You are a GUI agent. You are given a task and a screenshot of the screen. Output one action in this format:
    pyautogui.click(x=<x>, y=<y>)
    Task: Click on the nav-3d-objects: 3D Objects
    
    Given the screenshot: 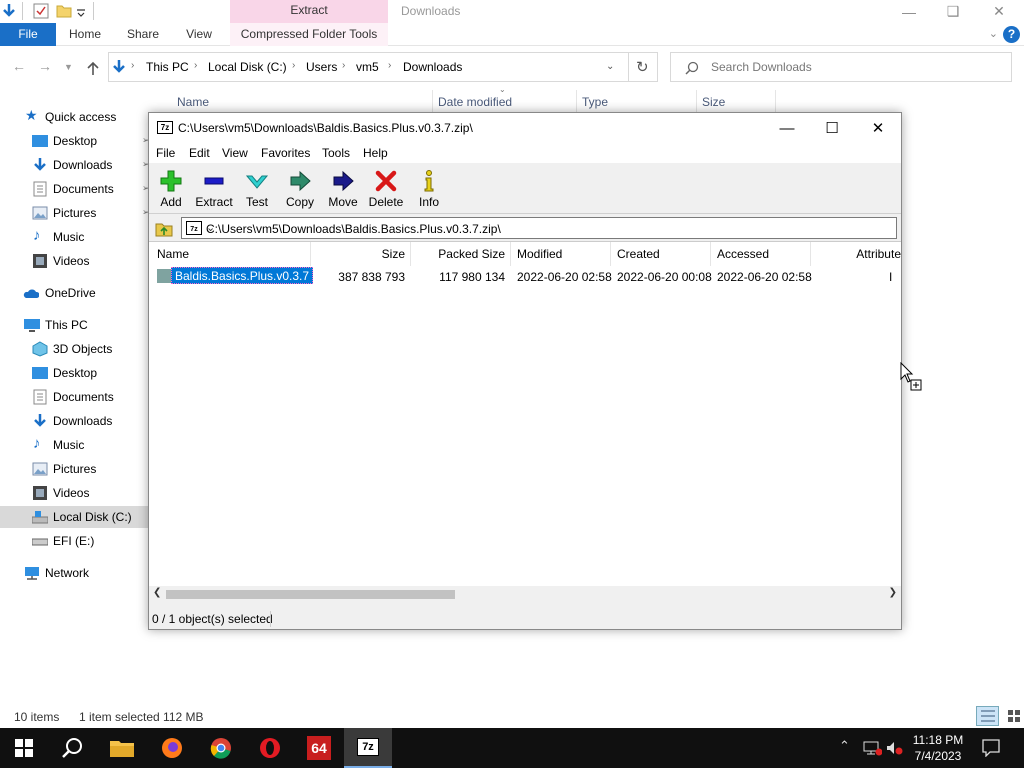 What is the action you would take?
    pyautogui.click(x=74, y=349)
    